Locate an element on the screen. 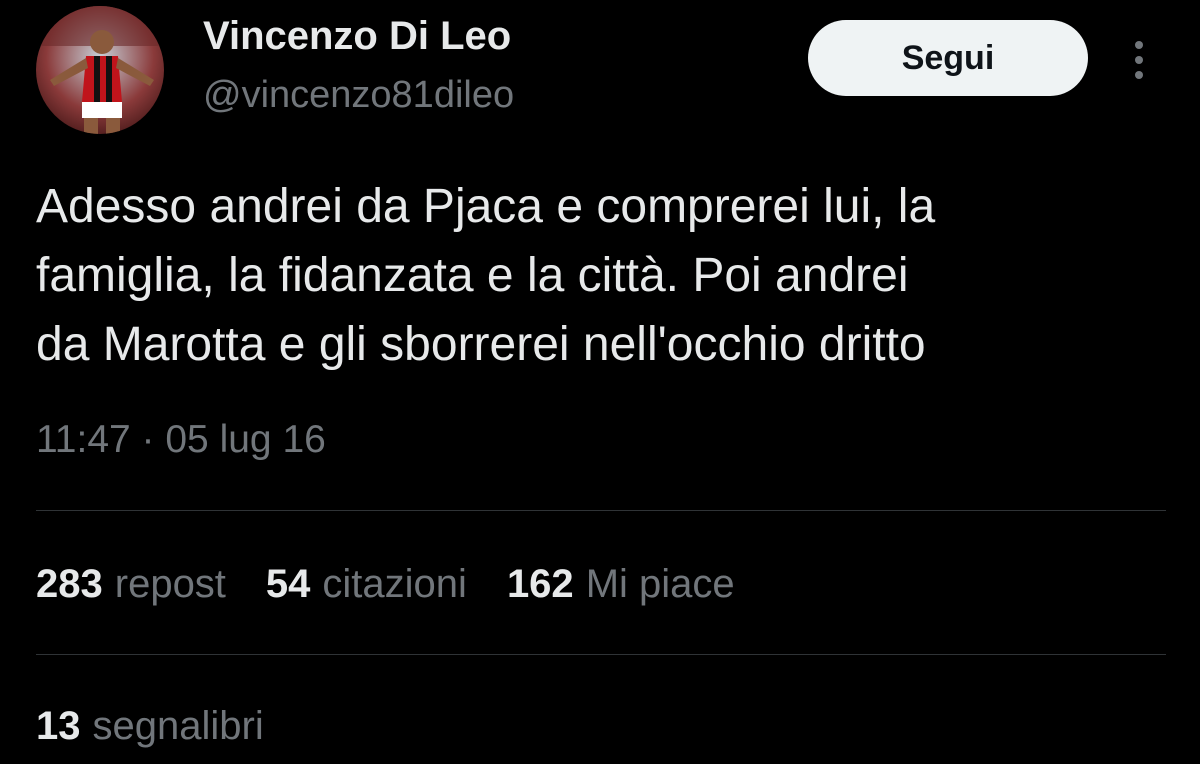  repost-label: repost is located at coordinates (170, 584).